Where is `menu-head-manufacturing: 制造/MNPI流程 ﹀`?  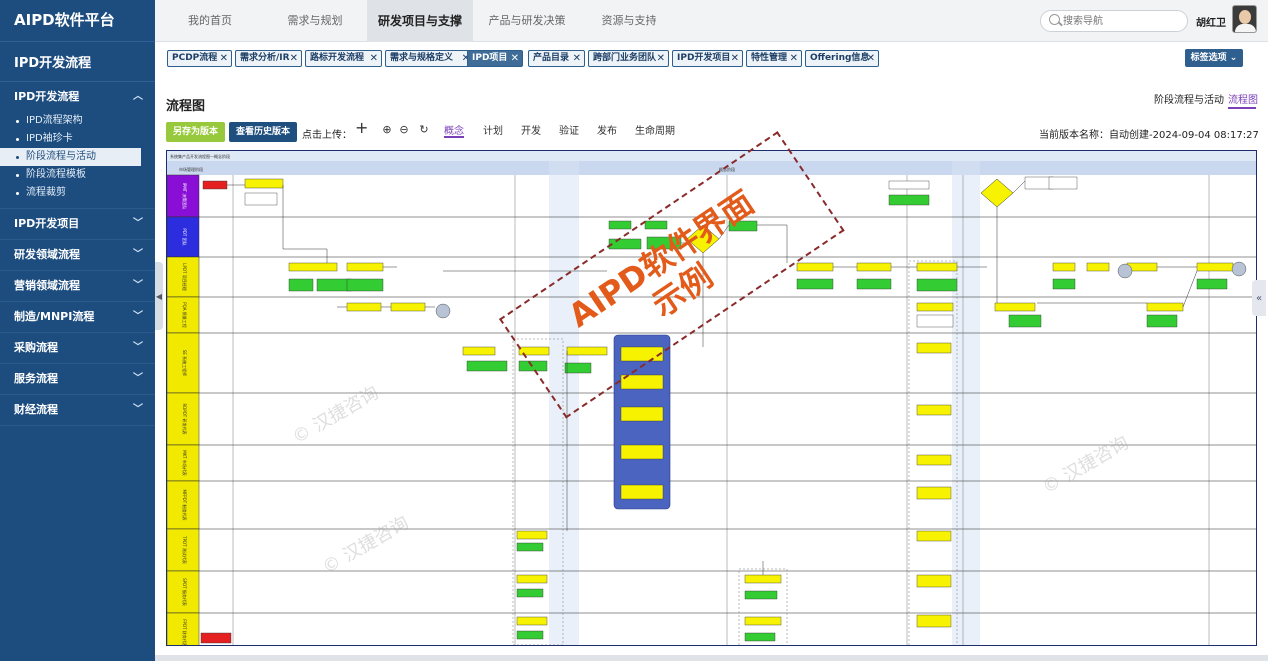 menu-head-manufacturing: 制造/MNPI流程 ﹀ is located at coordinates (77, 317).